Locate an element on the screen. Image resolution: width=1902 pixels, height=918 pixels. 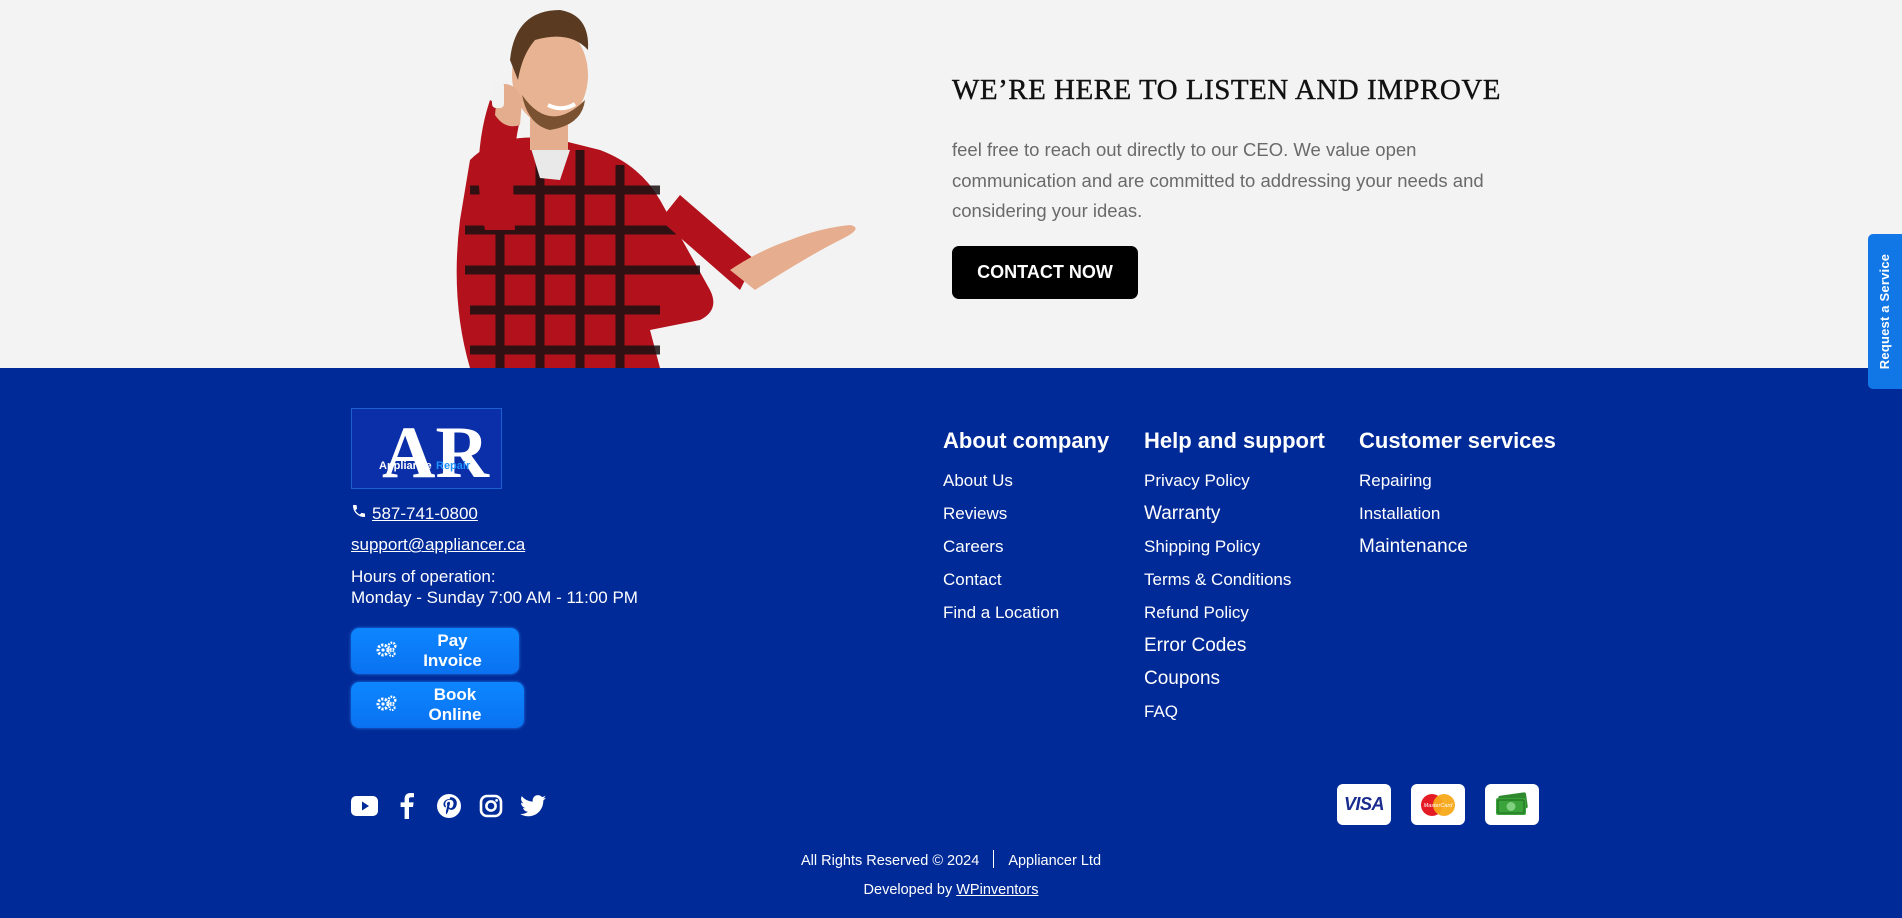
footer-link-installation: Installation is located at coordinates (1399, 513).